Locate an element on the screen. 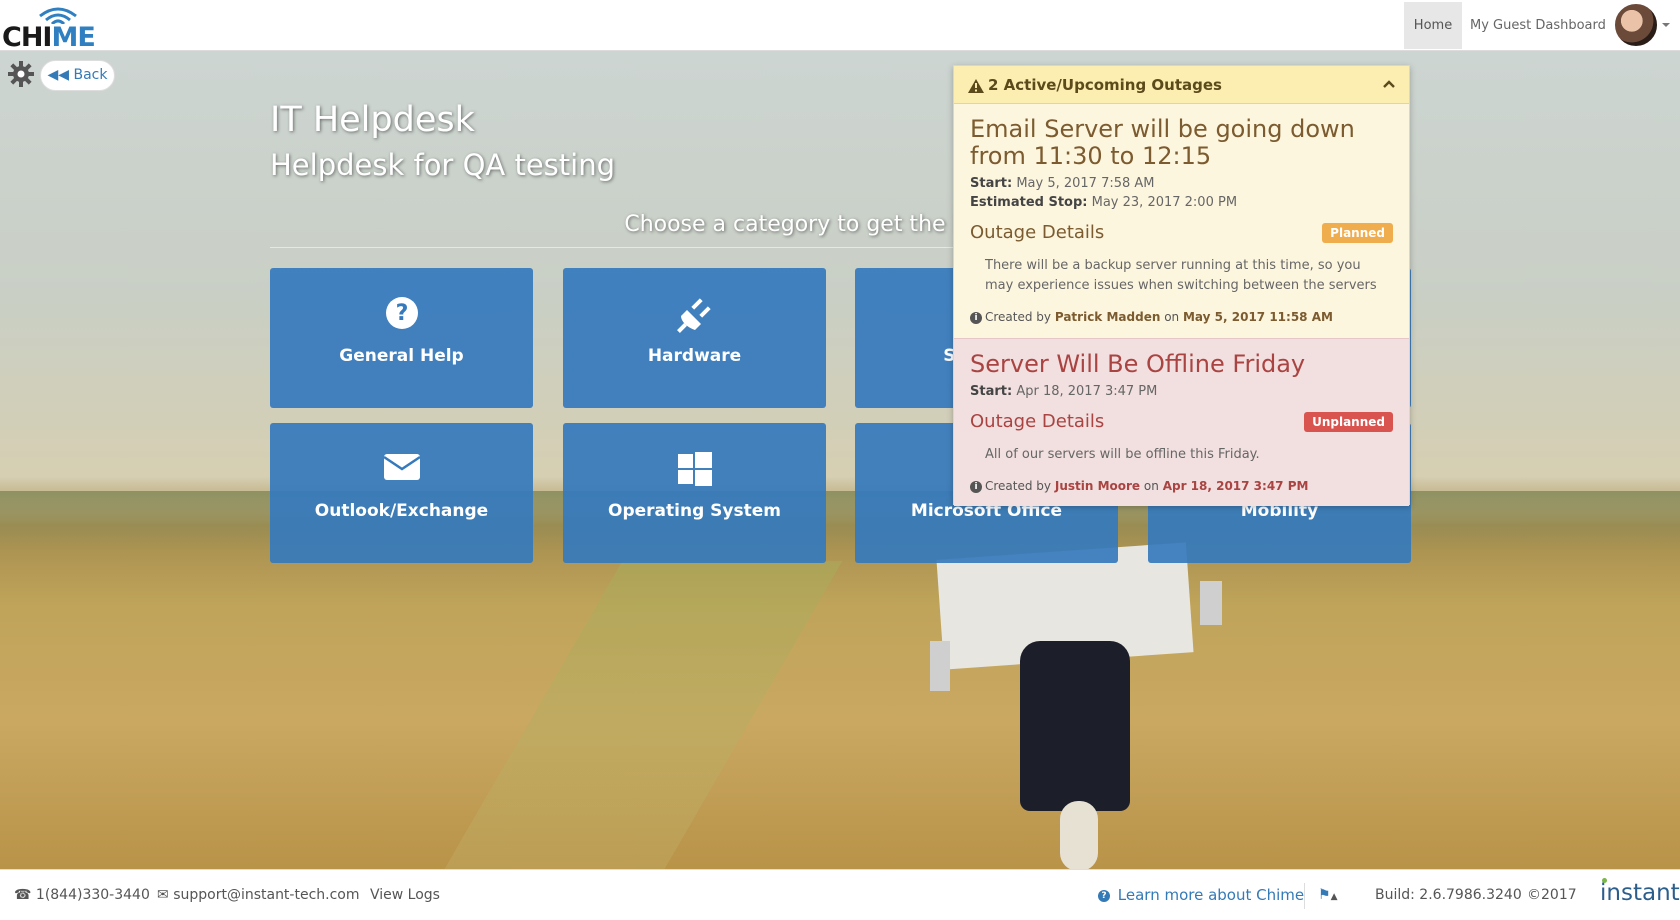 Image resolution: width=1680 pixels, height=920 pixels. category-tile-operating-system: Operating System is located at coordinates (694, 493).